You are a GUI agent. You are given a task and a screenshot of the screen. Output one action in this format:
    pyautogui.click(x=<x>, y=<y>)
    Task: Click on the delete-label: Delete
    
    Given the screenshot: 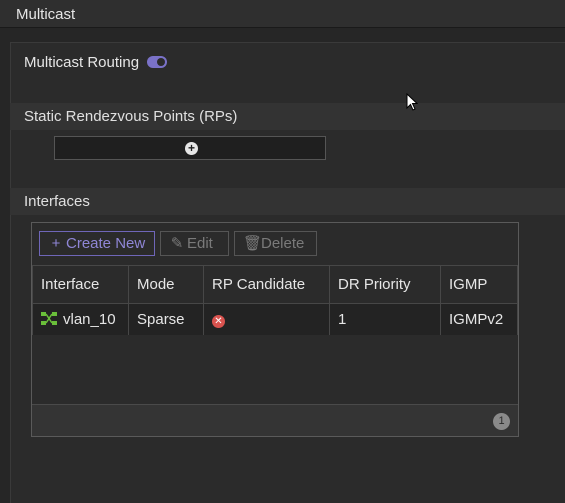 What is the action you would take?
    pyautogui.click(x=283, y=243)
    